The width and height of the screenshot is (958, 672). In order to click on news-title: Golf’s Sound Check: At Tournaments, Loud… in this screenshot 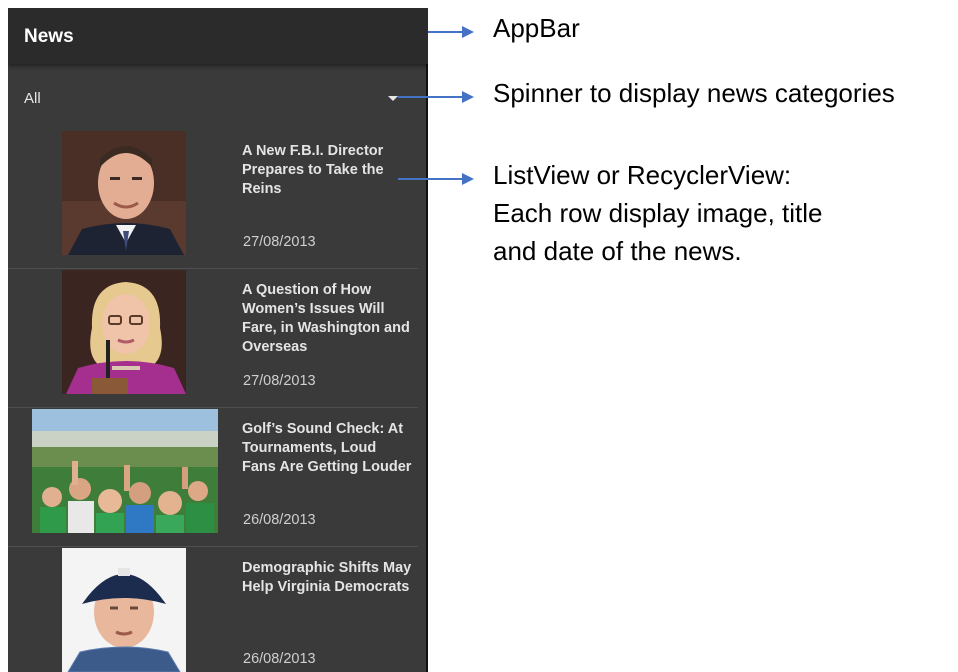, I will do `click(327, 448)`.